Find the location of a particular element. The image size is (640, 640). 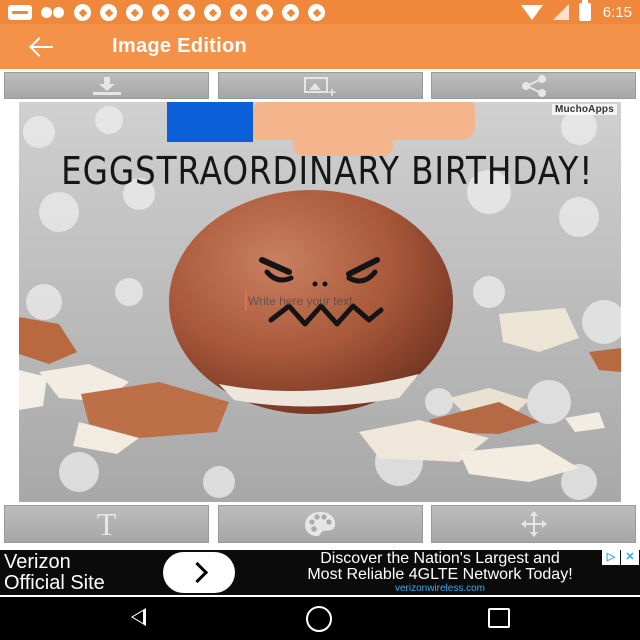

nav-recents-icon is located at coordinates (499, 618).